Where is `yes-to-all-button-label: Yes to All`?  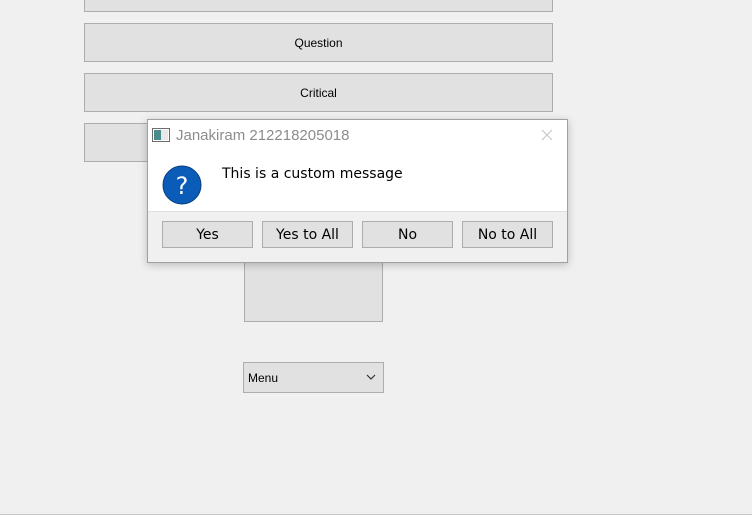
yes-to-all-button-label: Yes to All is located at coordinates (307, 234).